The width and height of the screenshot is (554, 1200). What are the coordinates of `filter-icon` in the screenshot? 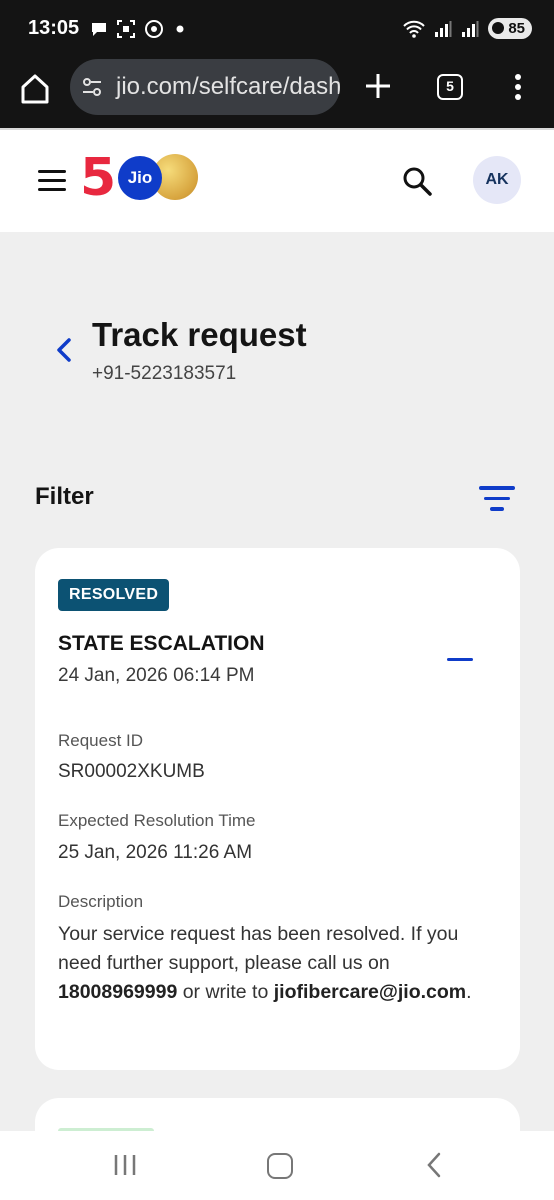 It's located at (497, 502).